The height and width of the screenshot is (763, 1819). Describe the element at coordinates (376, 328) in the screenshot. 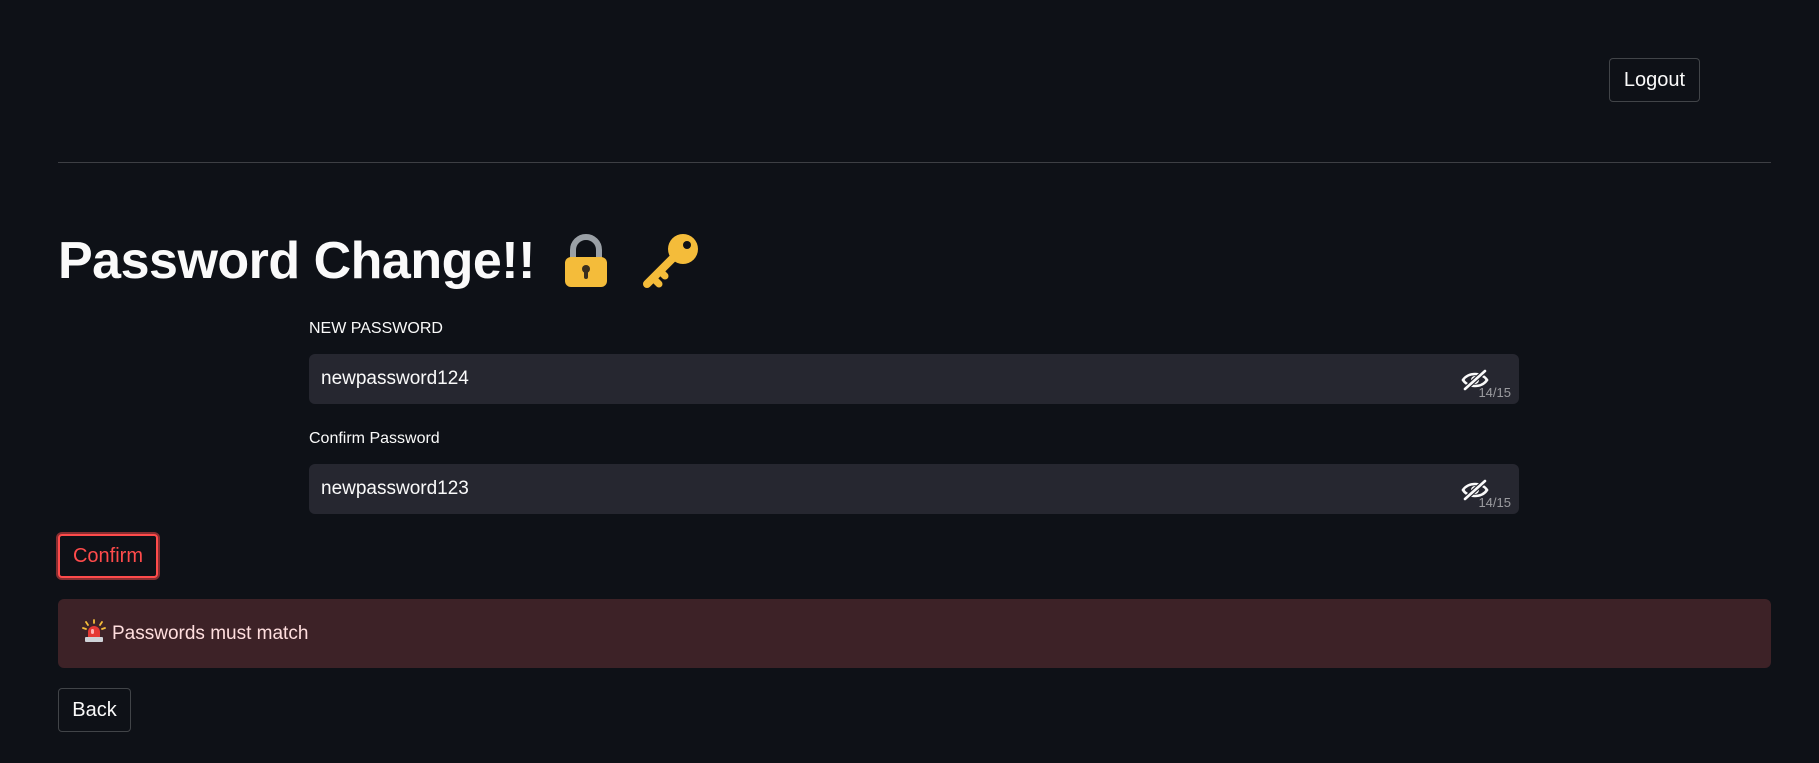

I see `new-password-label: NEW PASSWORD` at that location.